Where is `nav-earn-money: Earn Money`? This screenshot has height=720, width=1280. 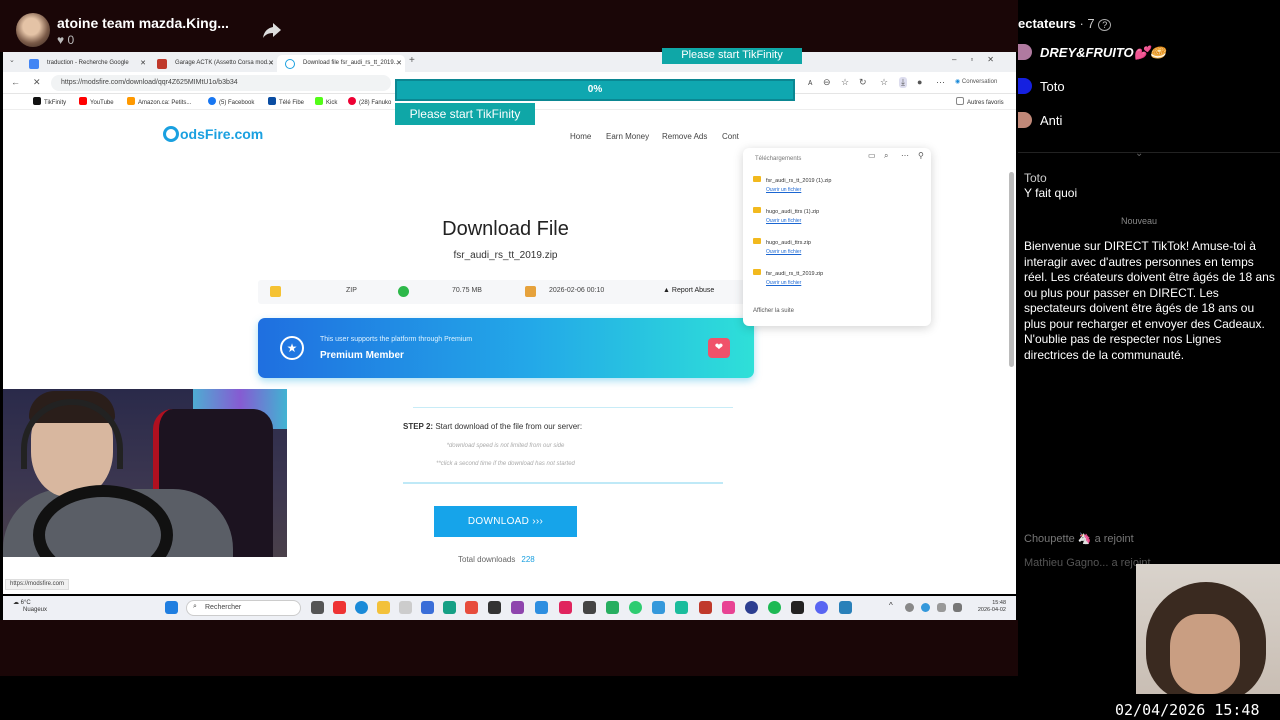
nav-earn-money: Earn Money is located at coordinates (627, 136).